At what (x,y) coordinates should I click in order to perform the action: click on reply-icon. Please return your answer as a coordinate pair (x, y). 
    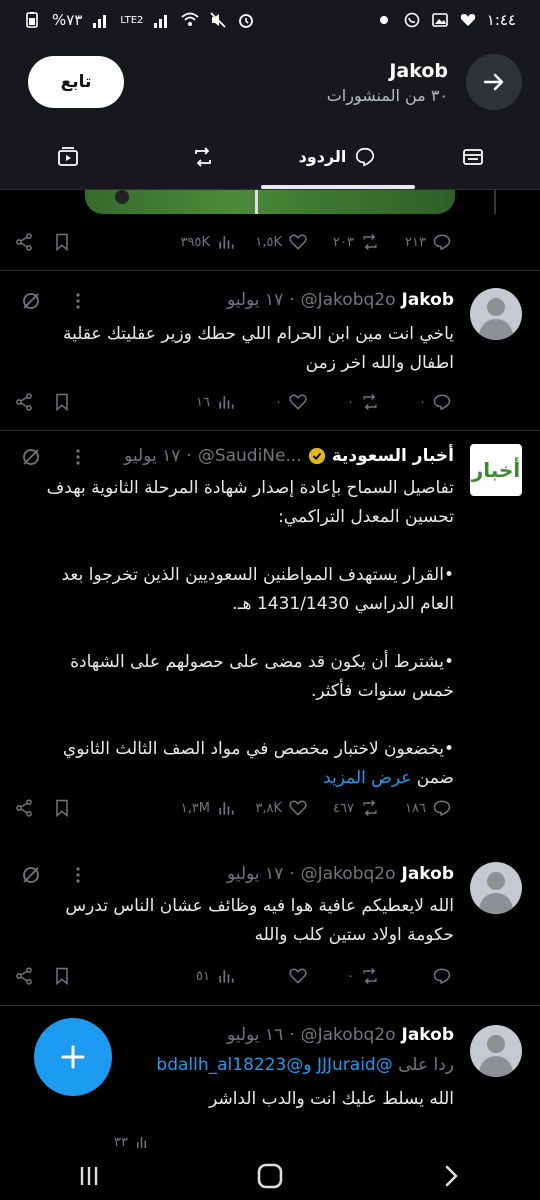
    Looking at the image, I should click on (442, 808).